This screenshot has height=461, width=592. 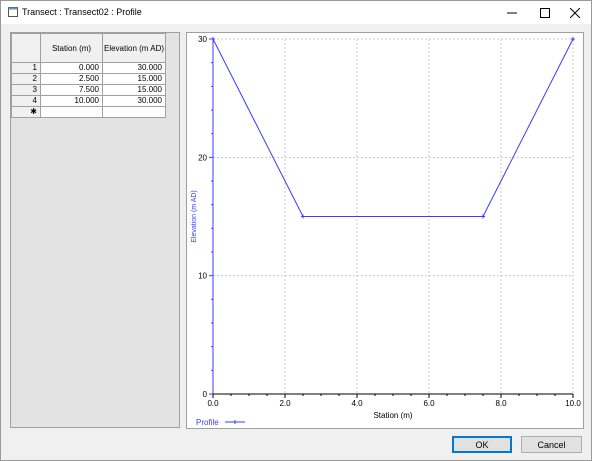 I want to click on new-elevation-cell, so click(x=134, y=112).